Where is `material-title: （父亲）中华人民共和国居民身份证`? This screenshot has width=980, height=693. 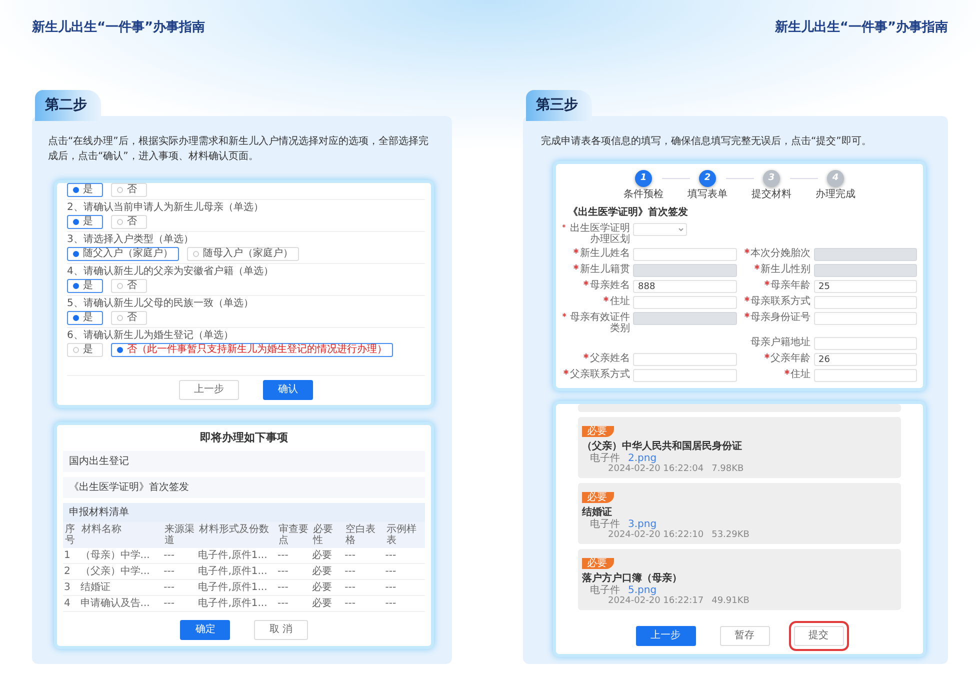
material-title: （父亲）中华人民共和国居民身份证 is located at coordinates (662, 446).